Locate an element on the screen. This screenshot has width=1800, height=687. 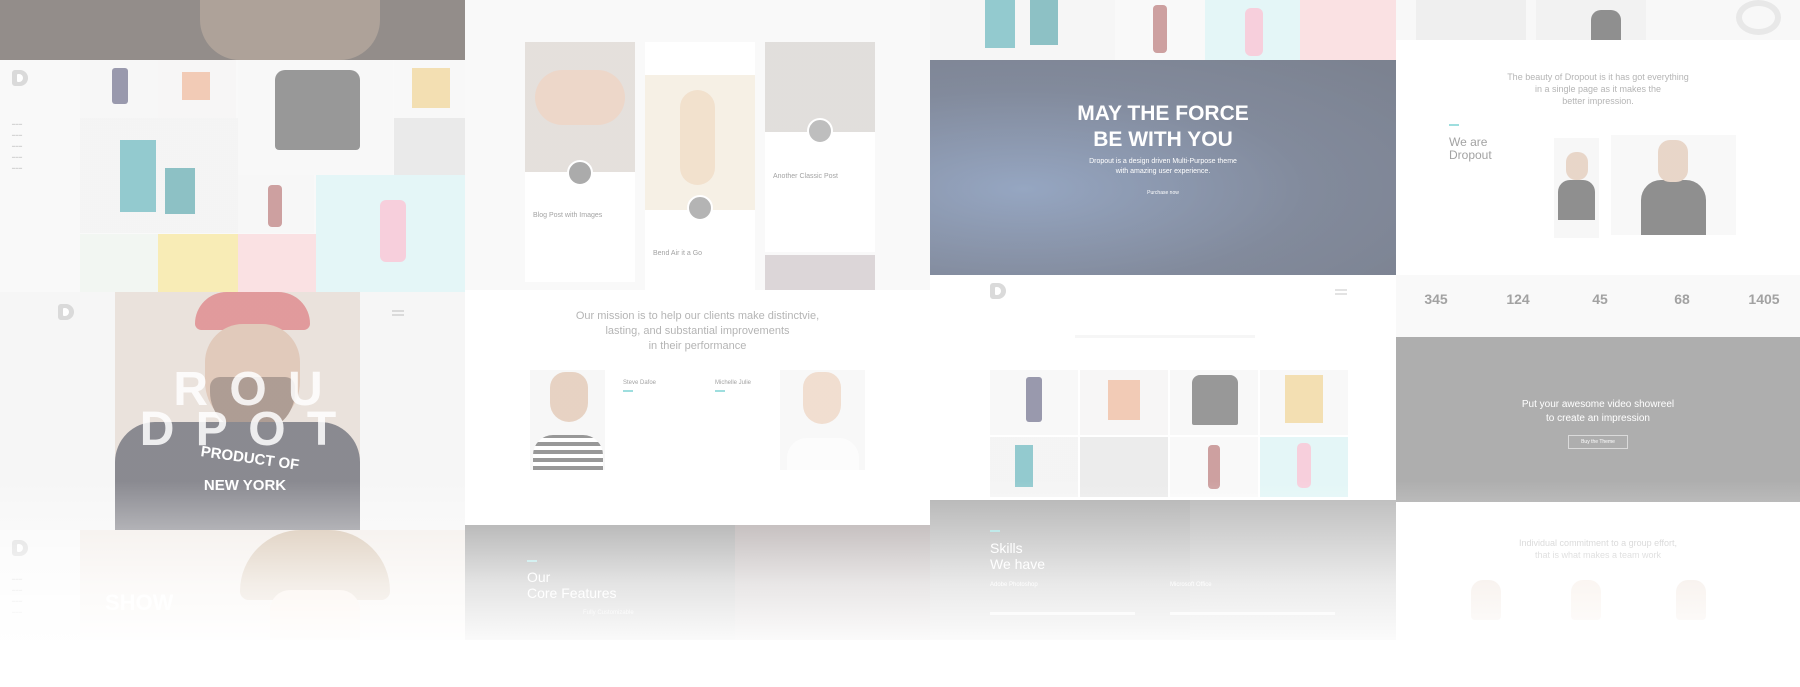
about-intro-2: in a single page as it makes the is located at coordinates (1598, 89).